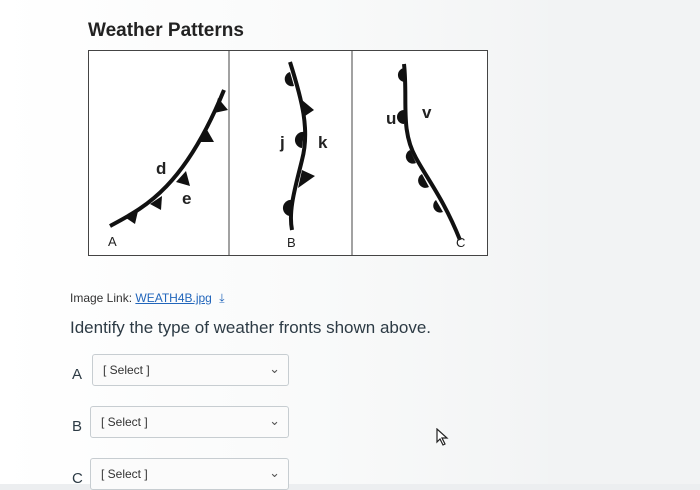 This screenshot has height=490, width=700. I want to click on image-link-row: Image Link: WEATH4B.jpg ⤓, so click(147, 298).